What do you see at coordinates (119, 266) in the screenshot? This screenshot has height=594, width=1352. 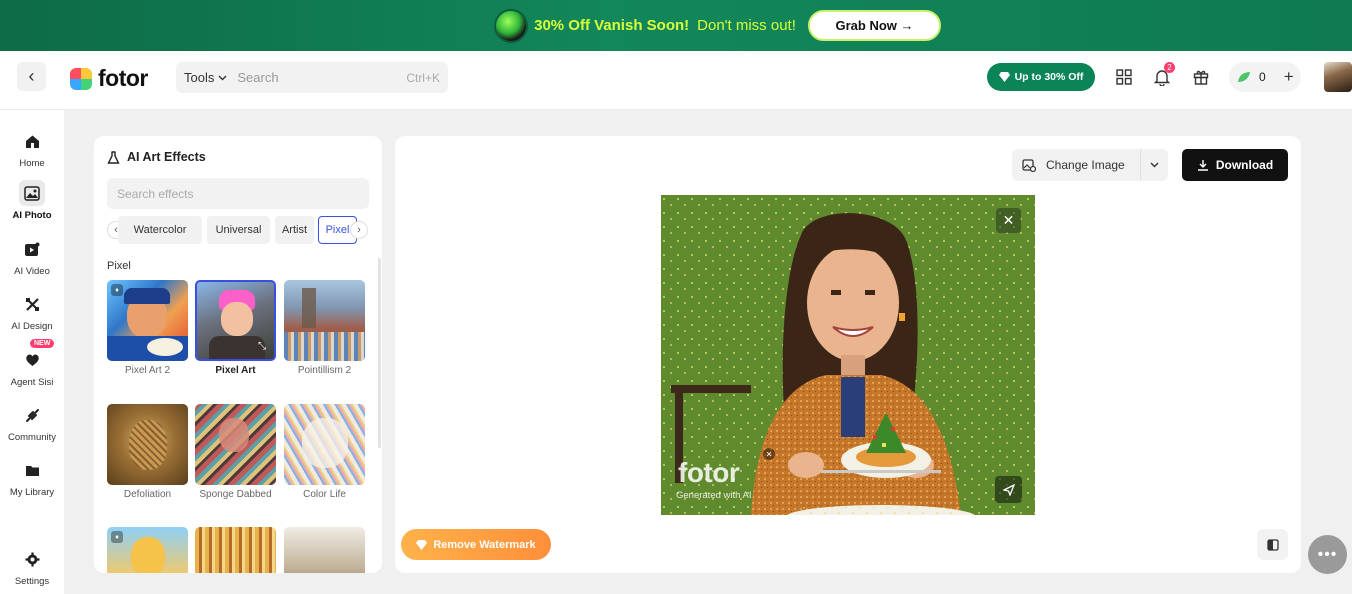 I see `section-label: Pixel` at bounding box center [119, 266].